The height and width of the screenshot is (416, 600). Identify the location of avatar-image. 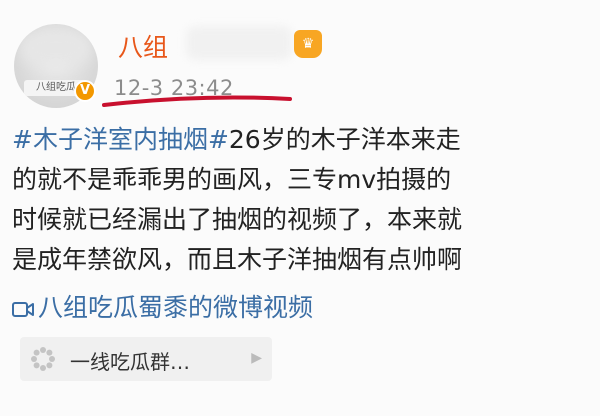
(56, 48).